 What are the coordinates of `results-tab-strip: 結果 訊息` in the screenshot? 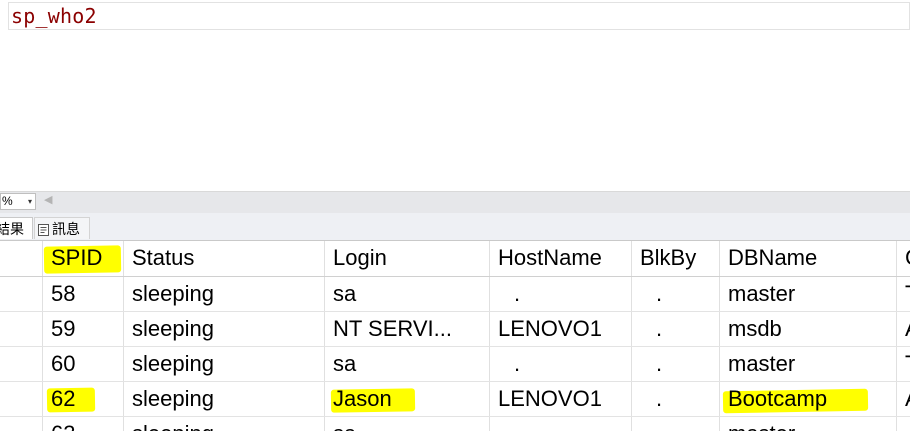 It's located at (455, 227).